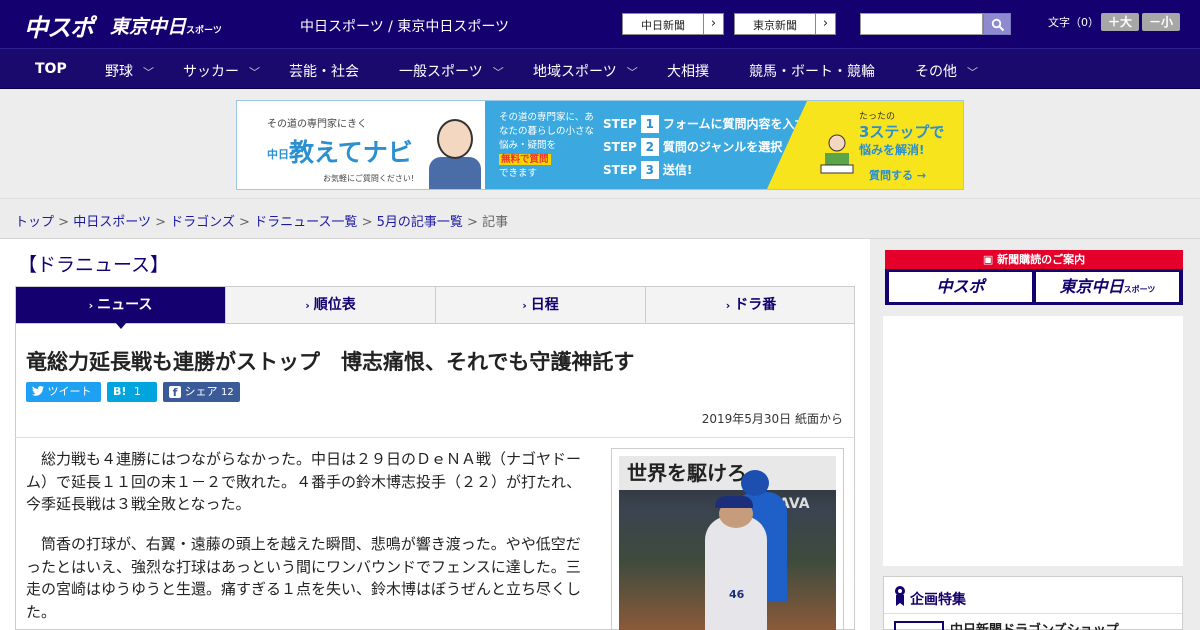 This screenshot has width=1200, height=630. Describe the element at coordinates (334, 305) in the screenshot. I see `tab-label: 順位表` at that location.